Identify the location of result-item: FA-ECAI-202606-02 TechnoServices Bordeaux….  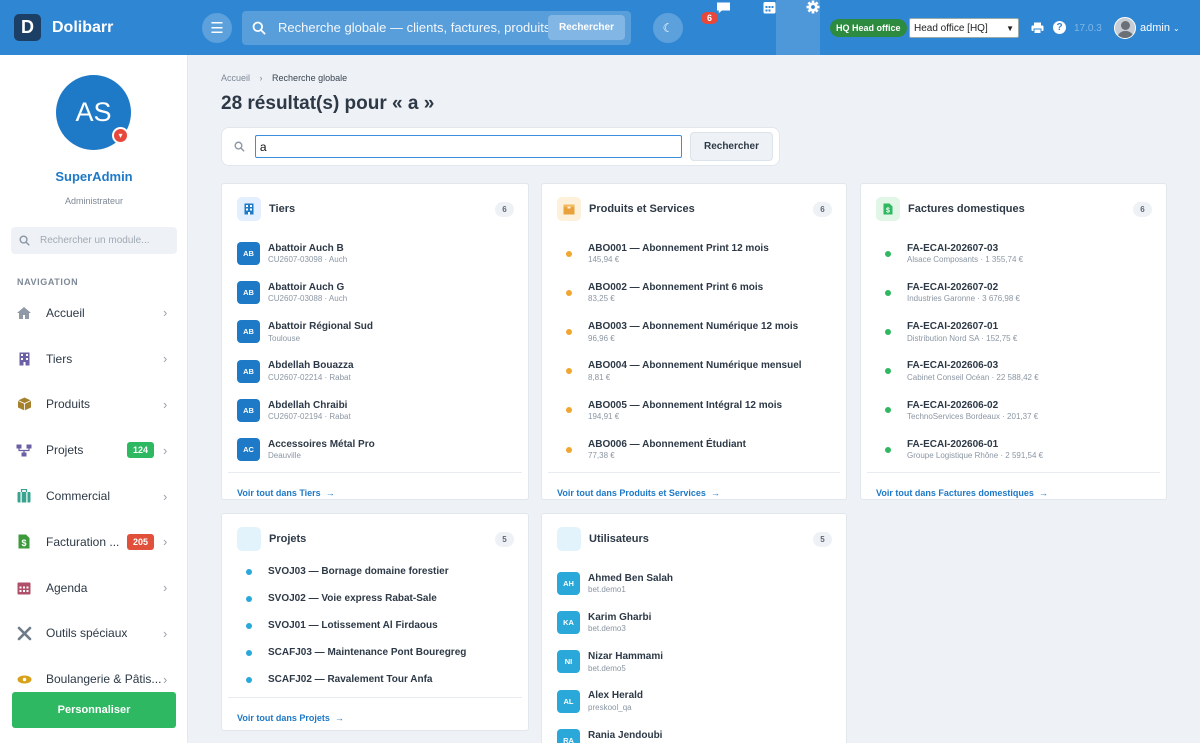
(1013, 410).